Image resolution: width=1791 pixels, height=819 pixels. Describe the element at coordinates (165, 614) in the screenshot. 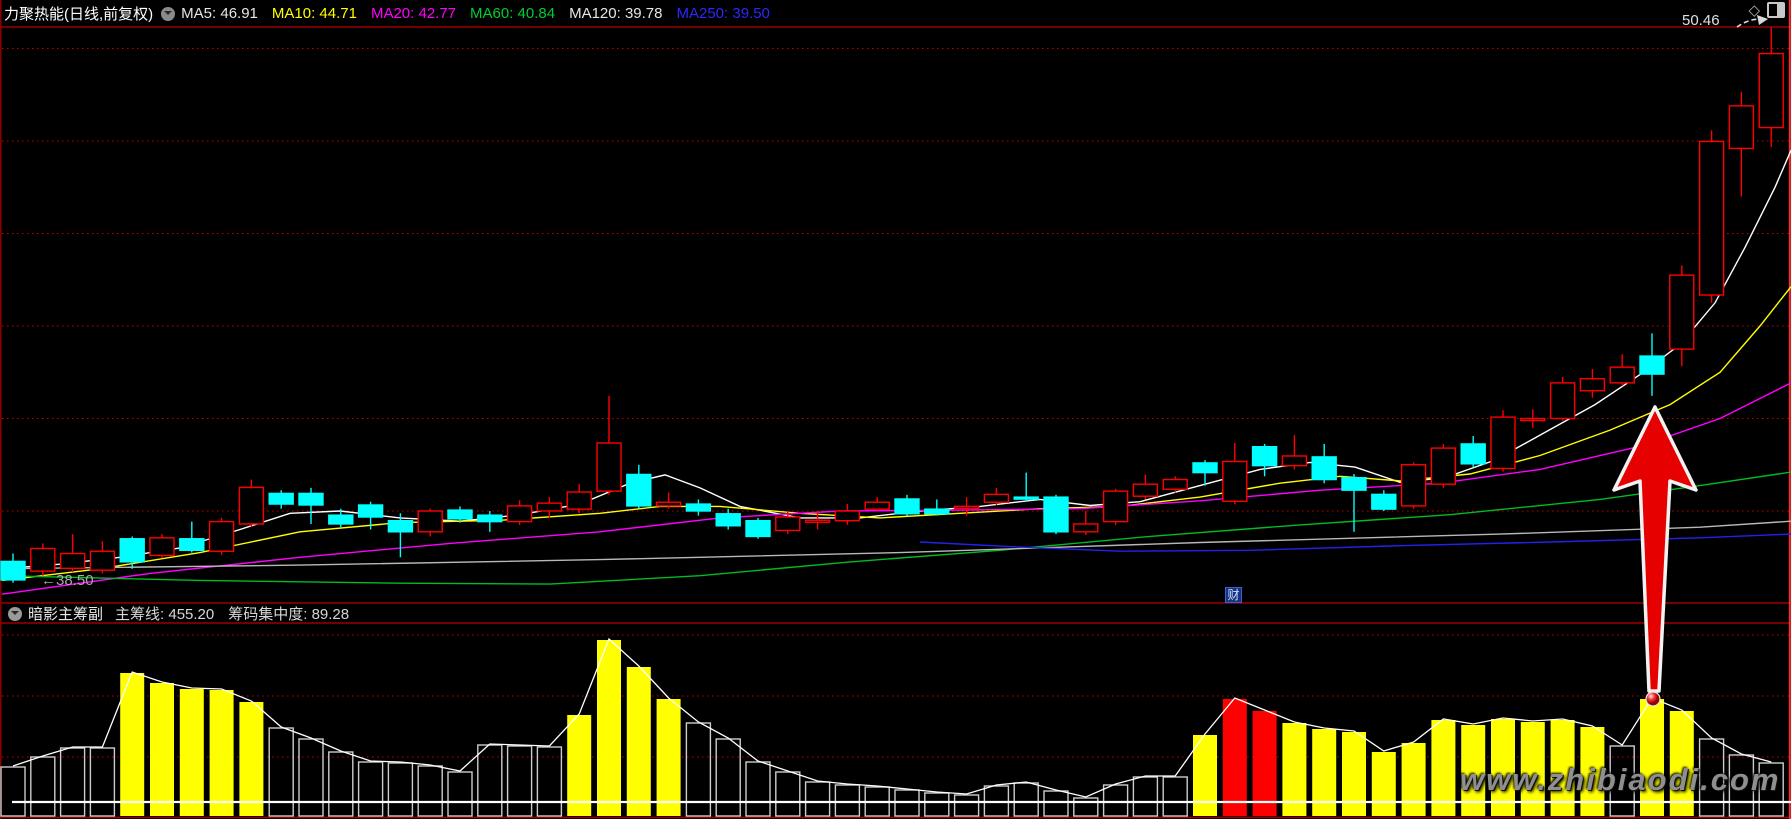

I see `main-line-value: 主筹线: 455.20` at that location.